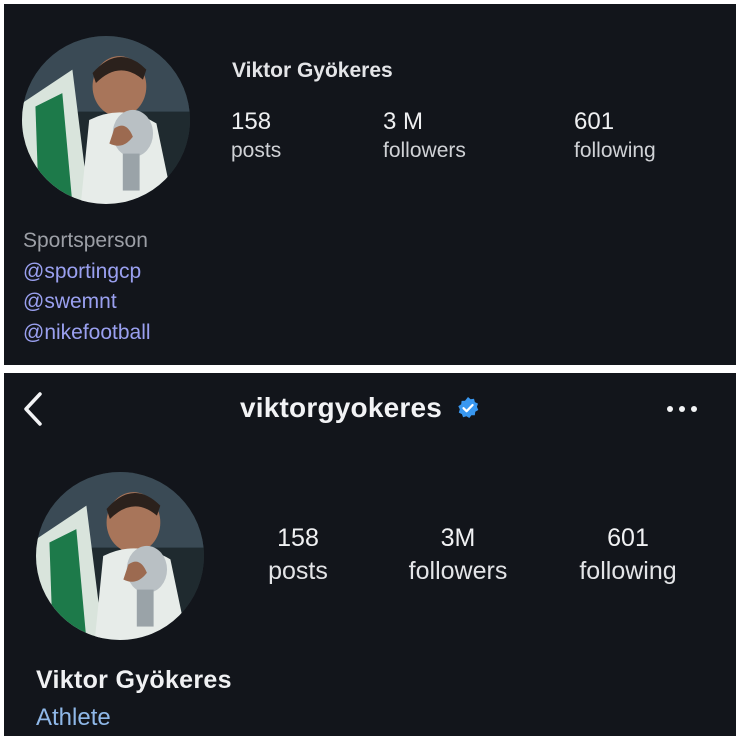 Image resolution: width=740 pixels, height=740 pixels. What do you see at coordinates (87, 333) in the screenshot?
I see `bio-link-nikefootball: @nikefootball` at bounding box center [87, 333].